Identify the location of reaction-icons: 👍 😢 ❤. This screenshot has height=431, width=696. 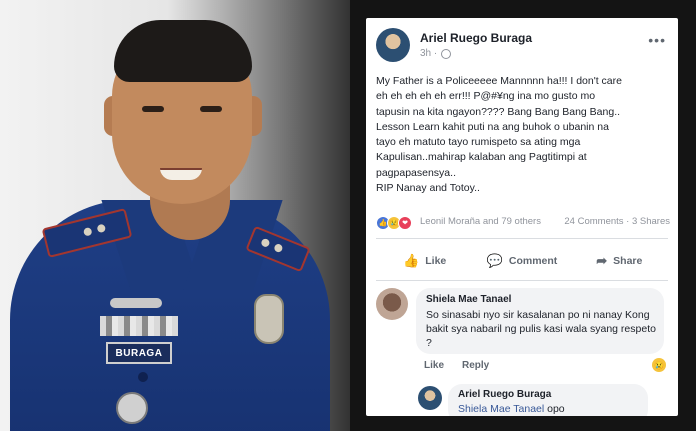
(394, 223).